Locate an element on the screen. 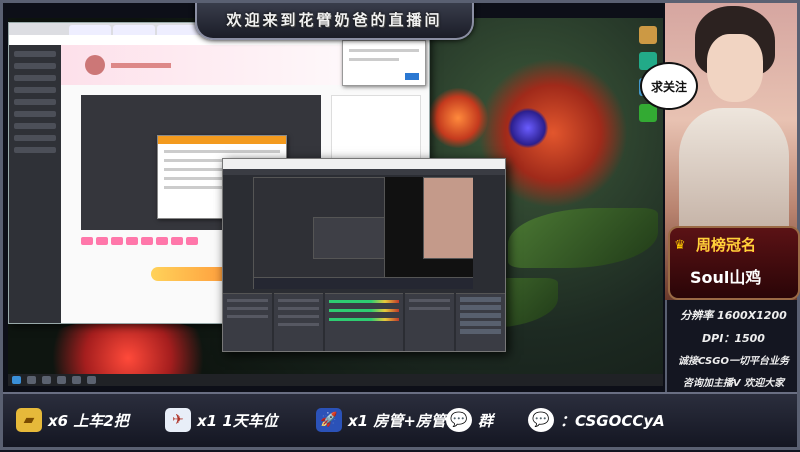 This screenshot has width=800, height=452. promo-item: 💬 ：CSGOCCyA is located at coordinates (596, 420).